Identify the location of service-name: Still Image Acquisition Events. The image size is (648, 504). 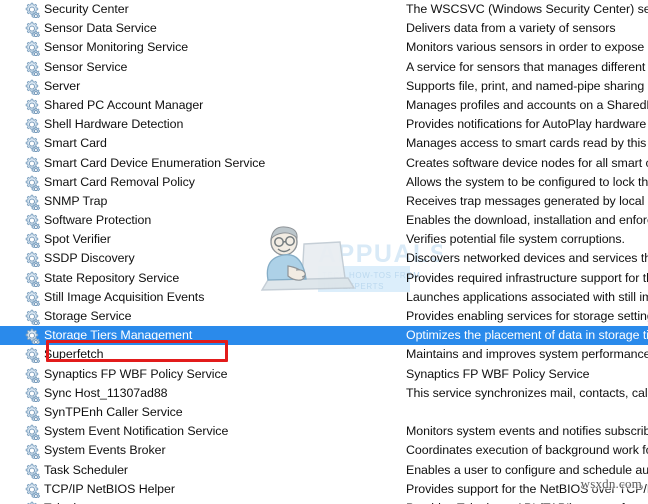
(124, 296).